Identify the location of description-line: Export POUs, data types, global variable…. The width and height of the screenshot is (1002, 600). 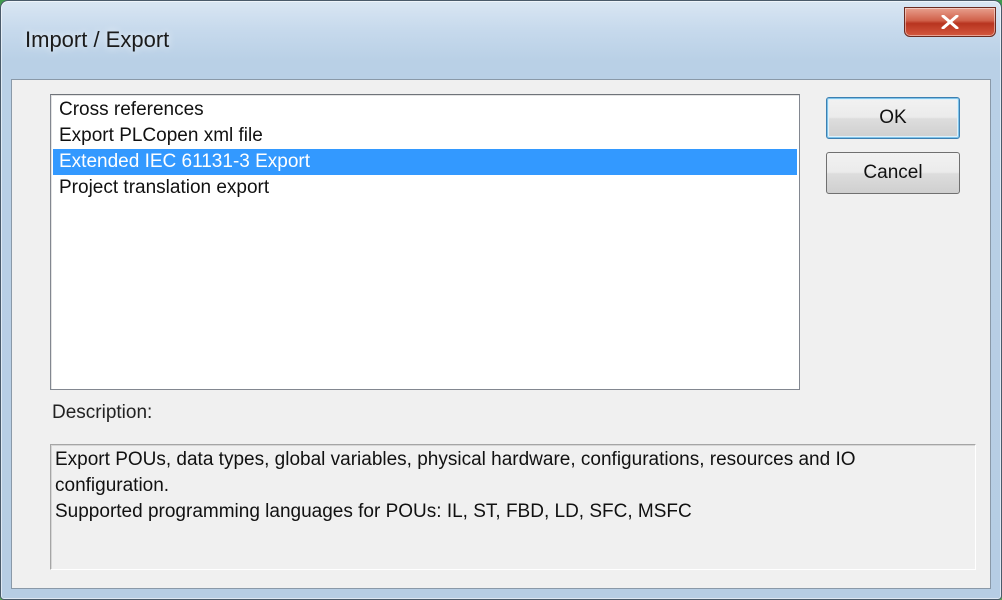
(455, 459).